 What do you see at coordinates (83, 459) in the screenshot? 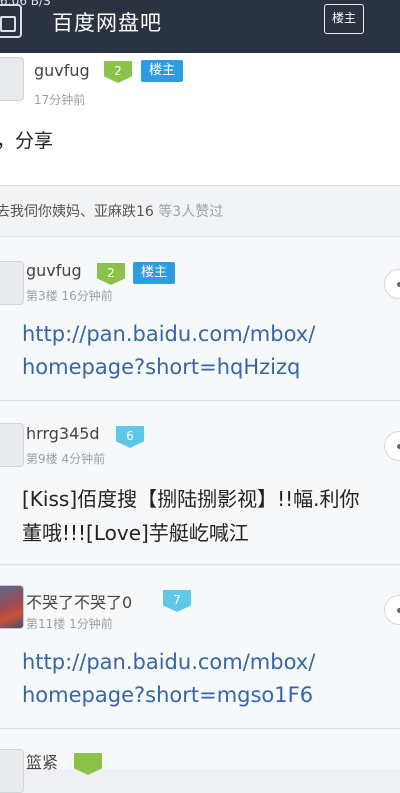
I see `reply-time: 4分钟前` at bounding box center [83, 459].